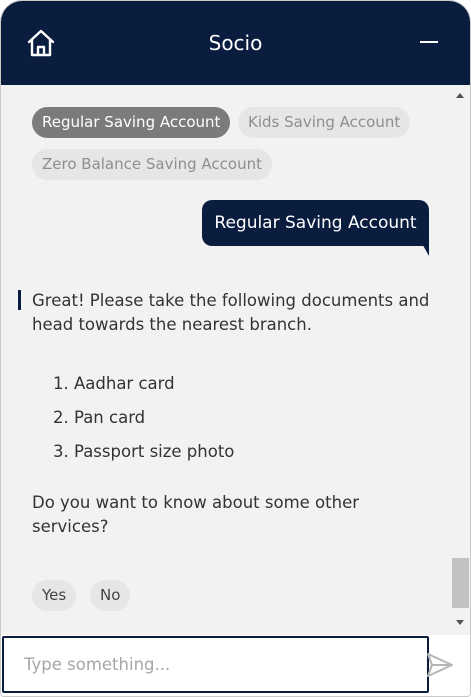 The width and height of the screenshot is (471, 697). I want to click on chat-header: Socio, so click(235, 43).